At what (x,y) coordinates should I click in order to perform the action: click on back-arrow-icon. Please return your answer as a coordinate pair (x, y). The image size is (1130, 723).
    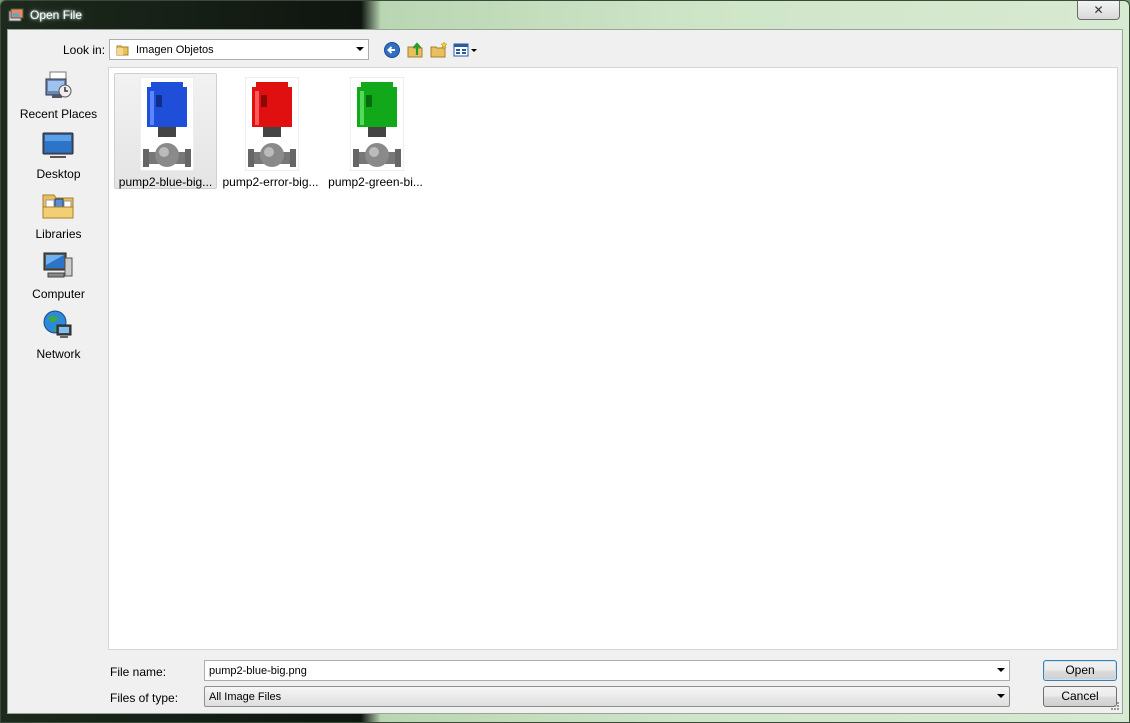
    Looking at the image, I should click on (392, 50).